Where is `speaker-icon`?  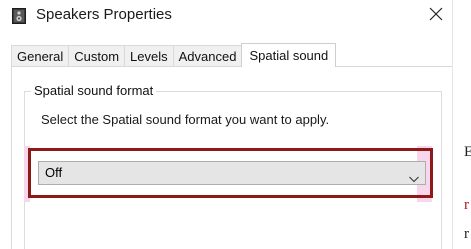 speaker-icon is located at coordinates (19, 16).